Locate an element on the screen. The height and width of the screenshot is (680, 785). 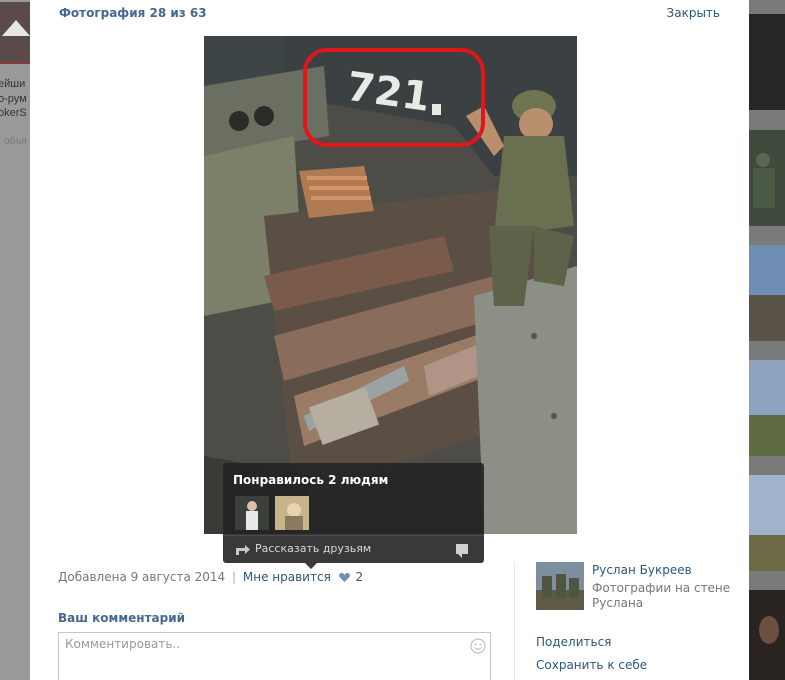
likes-popup-title: Понравилось 2 людям is located at coordinates (311, 480).